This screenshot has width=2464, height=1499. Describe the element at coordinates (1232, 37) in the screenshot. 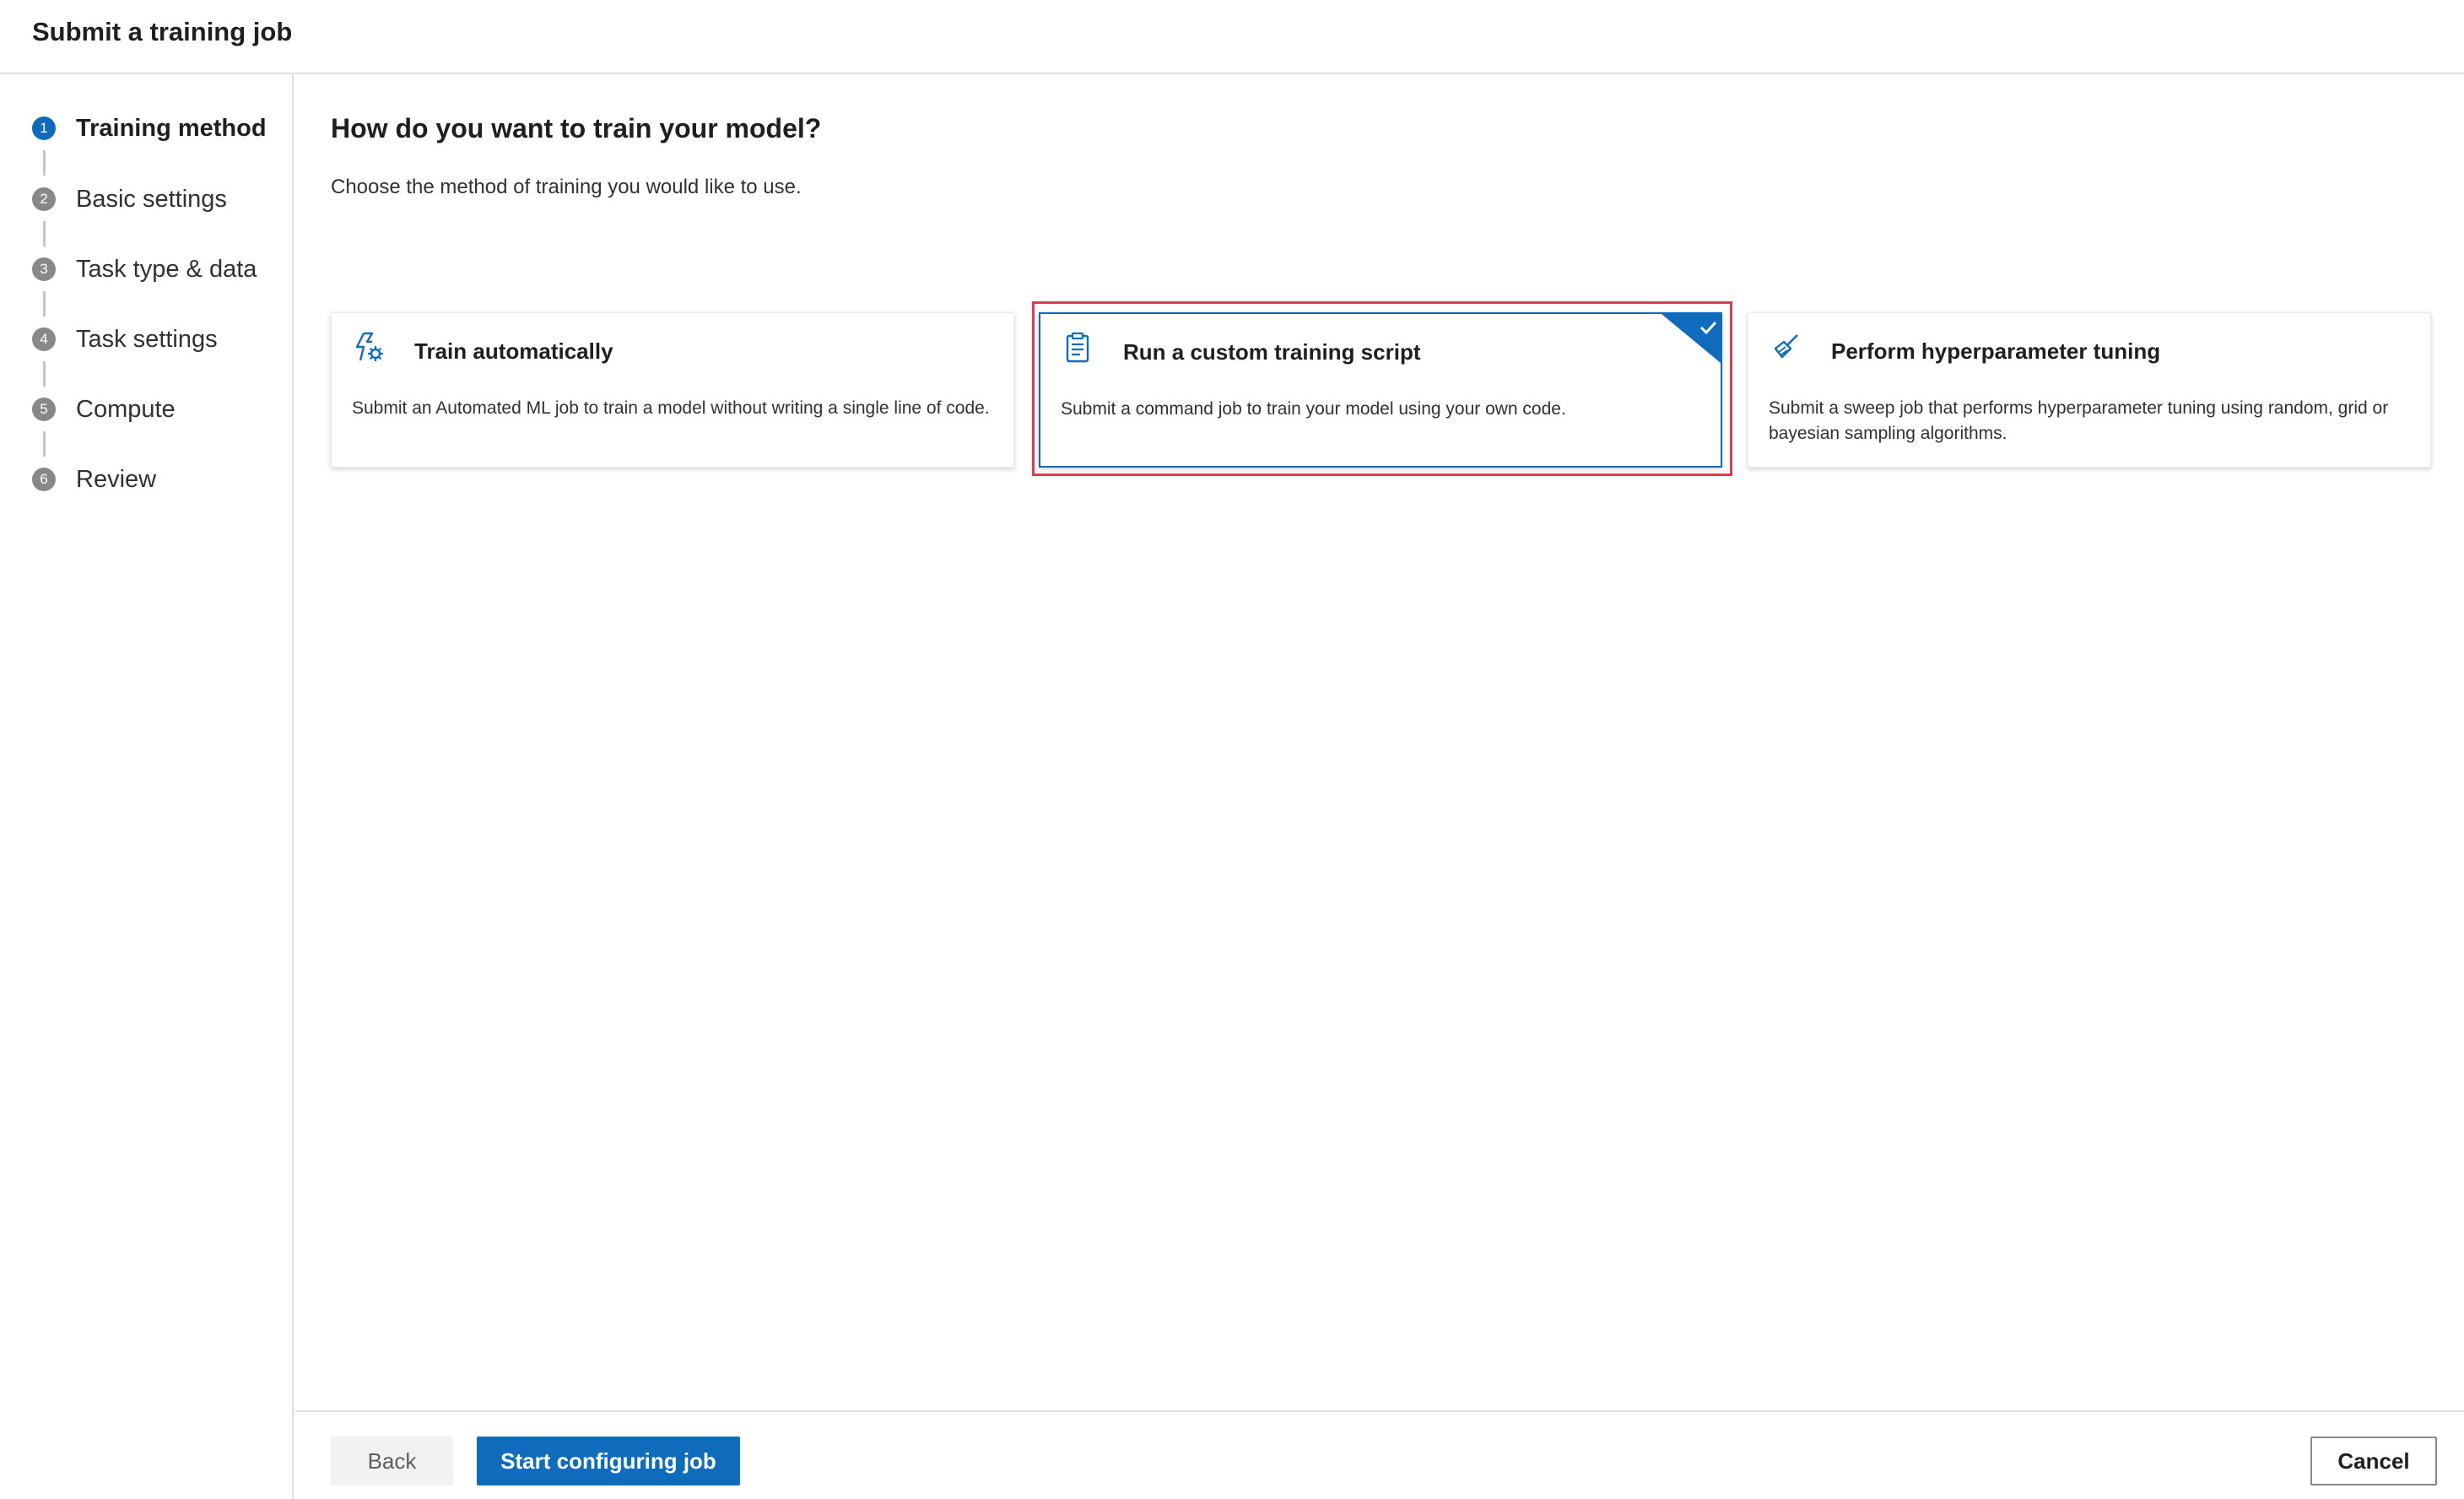

I see `header-bar: Submit a training job` at that location.